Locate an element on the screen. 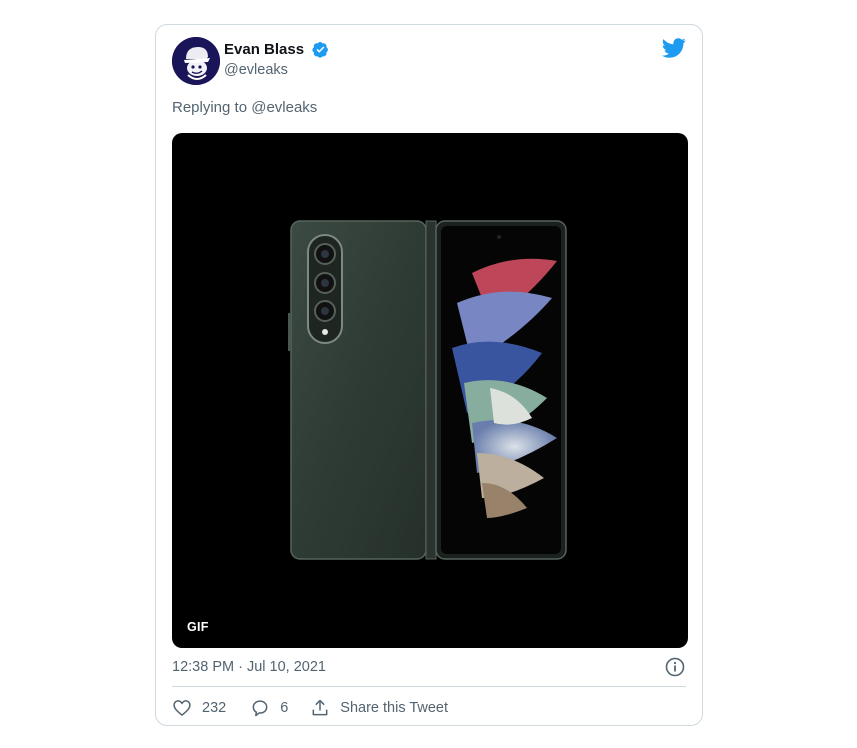  user-block: Evan Blass @evleaks is located at coordinates (276, 59).